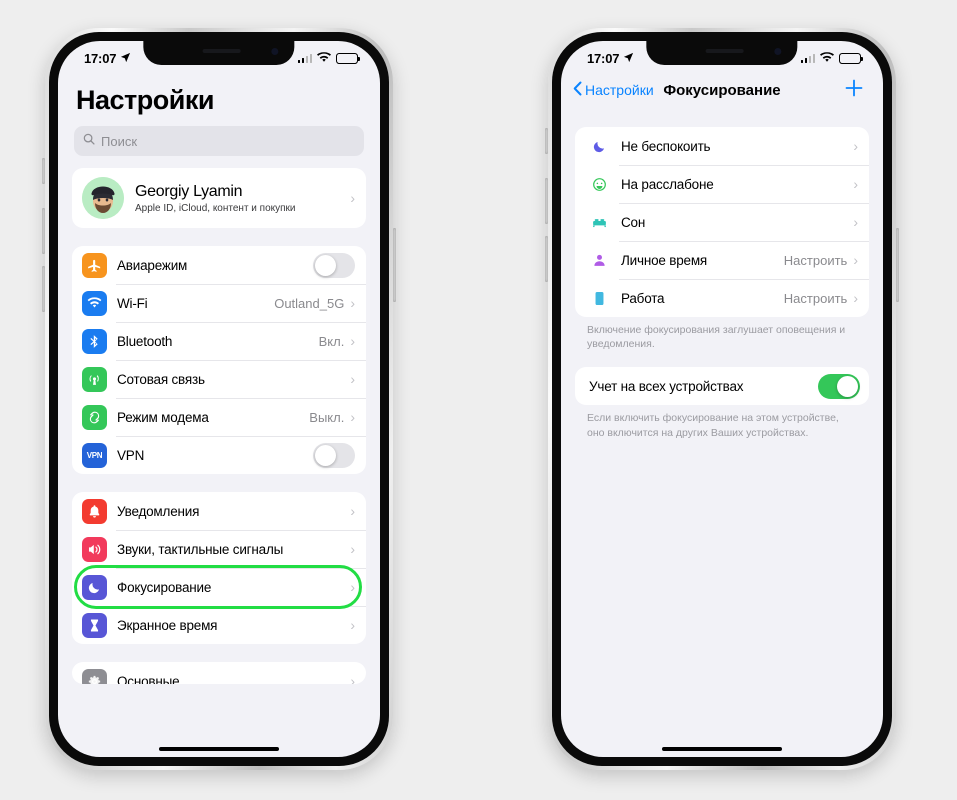  What do you see at coordinates (854, 90) in the screenshot?
I see `plus-icon` at bounding box center [854, 90].